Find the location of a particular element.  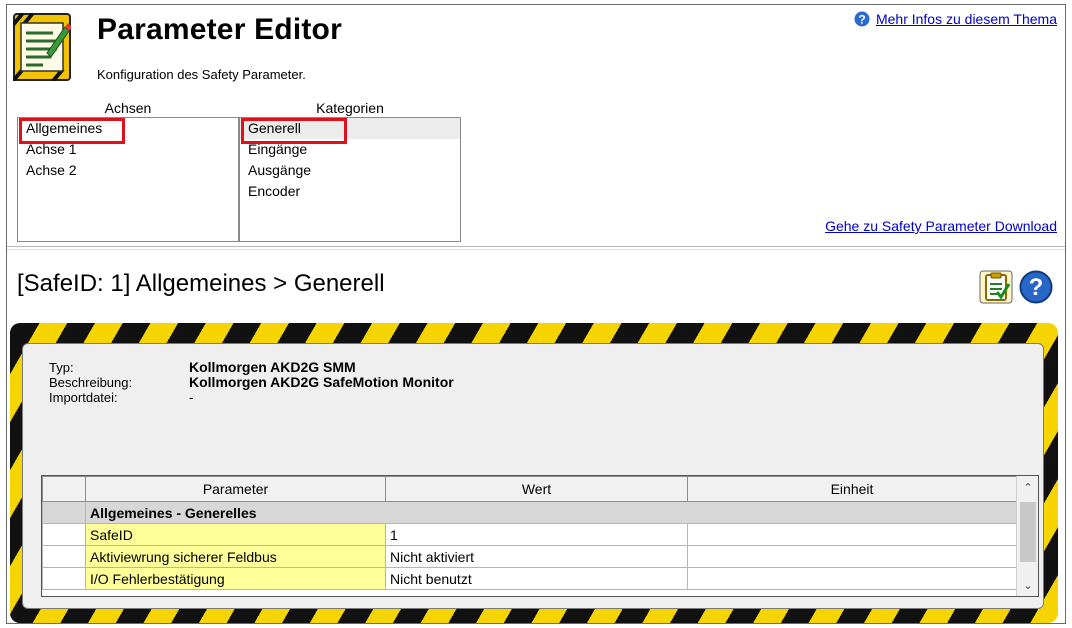

table-row: I/O Fehlerbestätigung Nicht benutzt is located at coordinates (529, 578).